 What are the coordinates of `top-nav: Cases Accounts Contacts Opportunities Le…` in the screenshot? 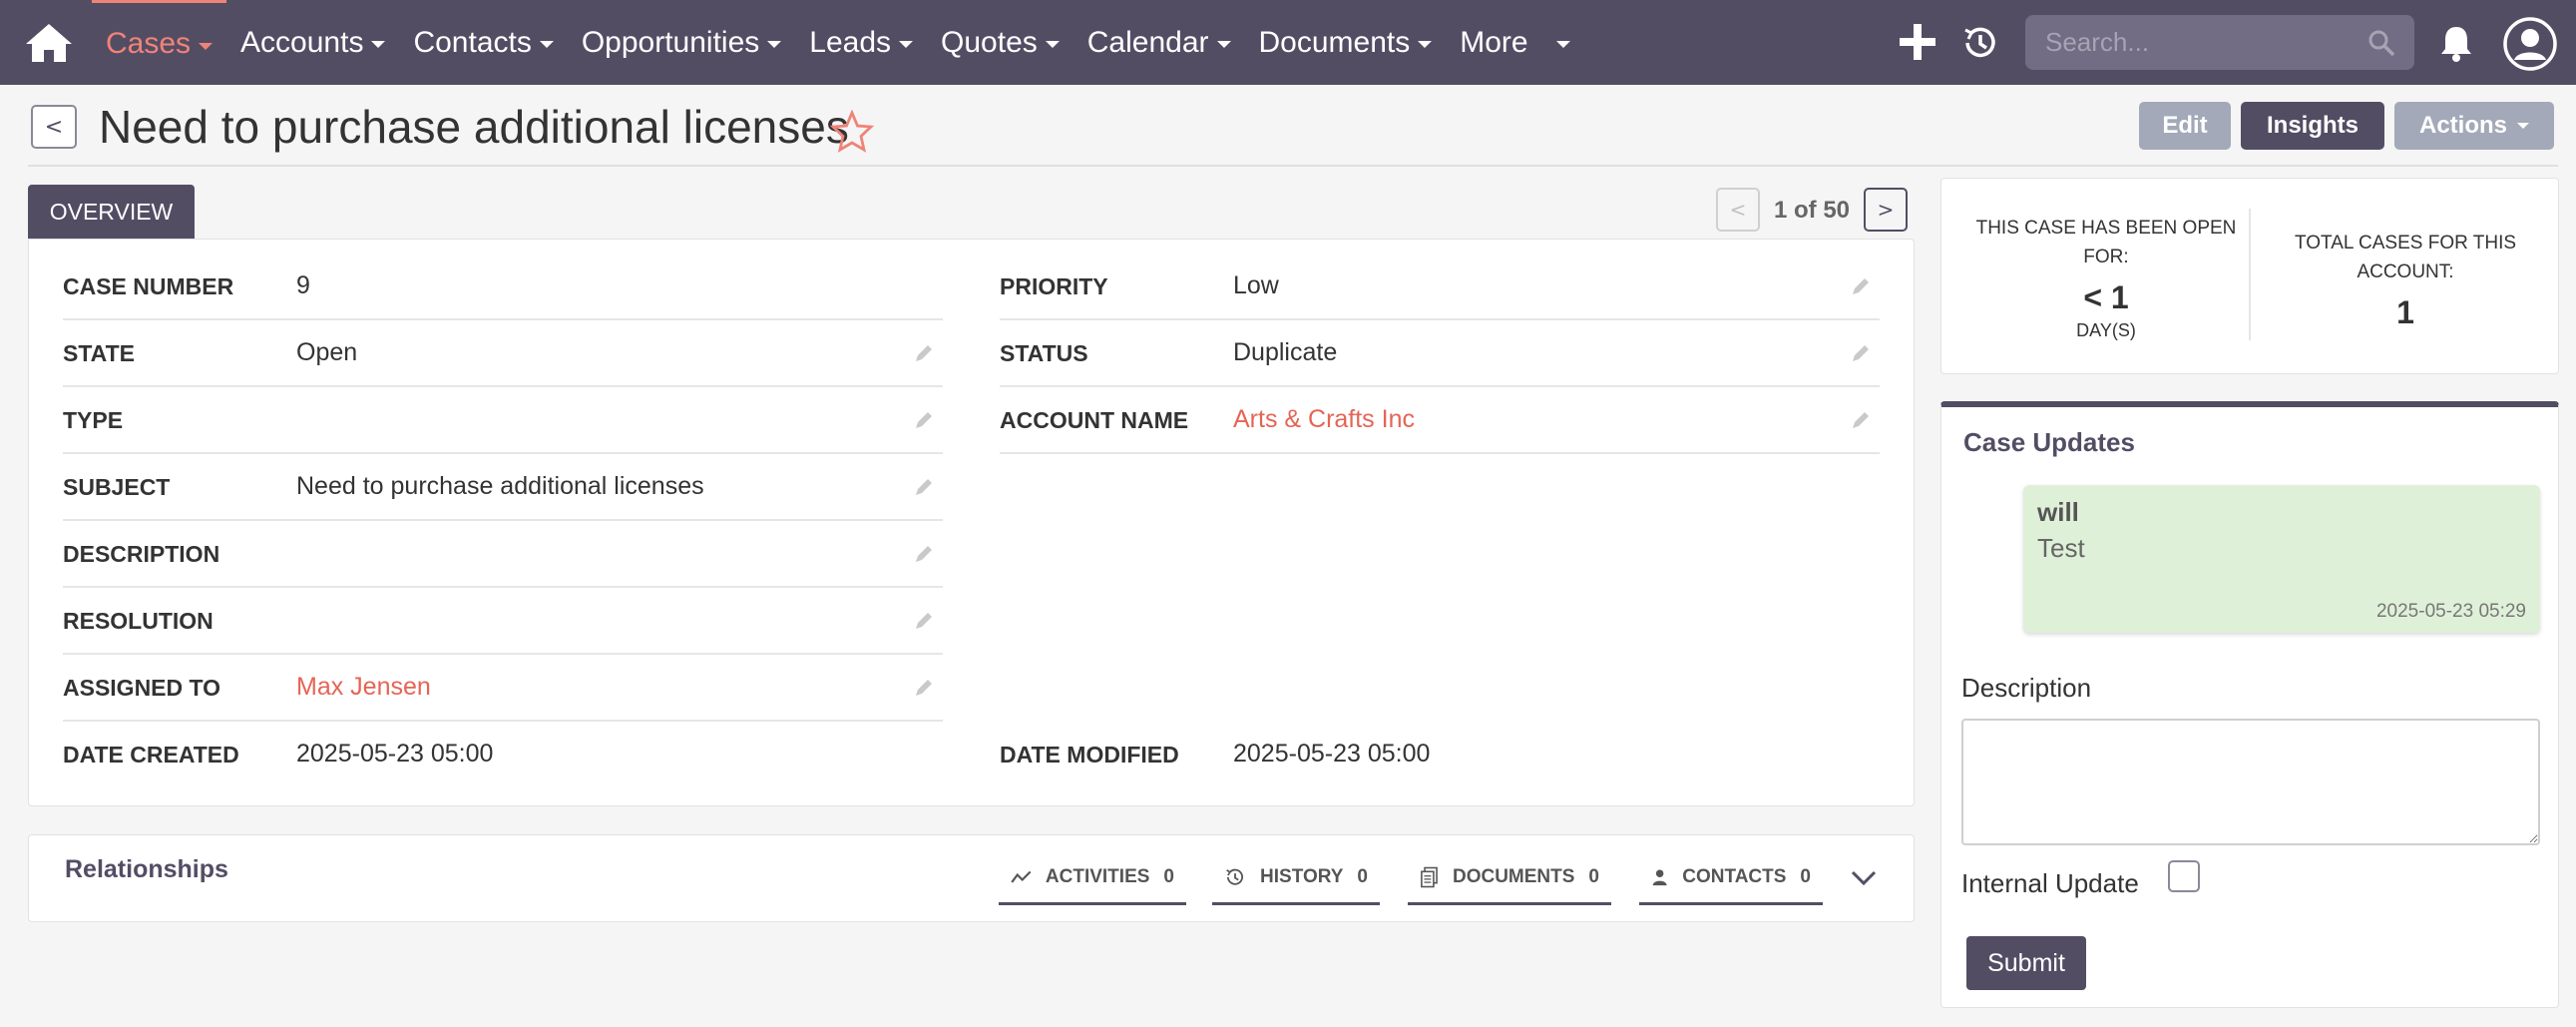 It's located at (1288, 42).